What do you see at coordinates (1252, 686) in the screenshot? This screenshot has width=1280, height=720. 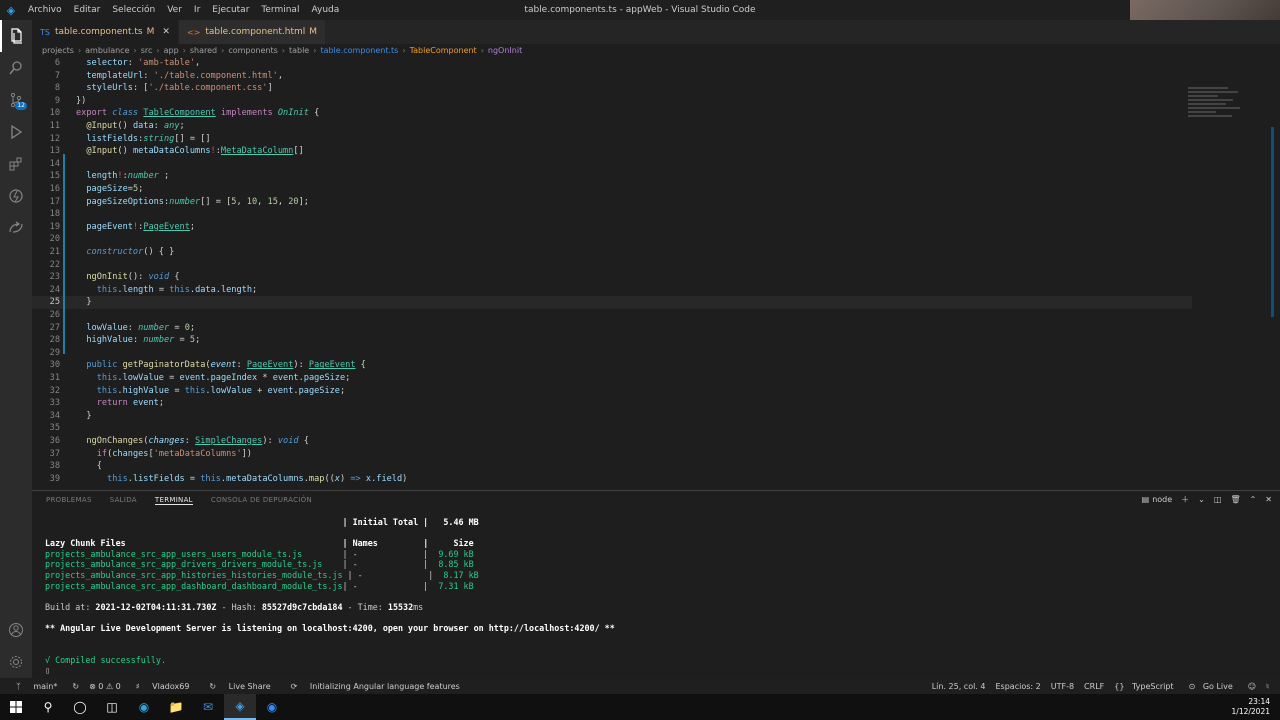 I see `feedback-icon: ☺` at bounding box center [1252, 686].